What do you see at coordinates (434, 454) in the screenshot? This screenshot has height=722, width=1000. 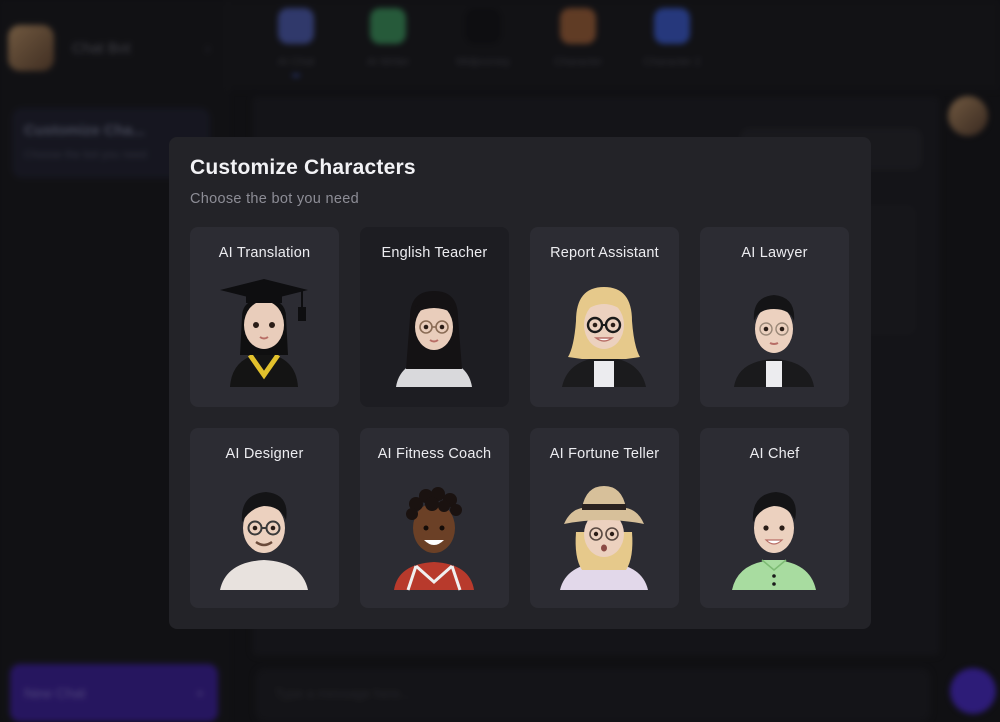 I see `character-name: AI Fitness Coach` at bounding box center [434, 454].